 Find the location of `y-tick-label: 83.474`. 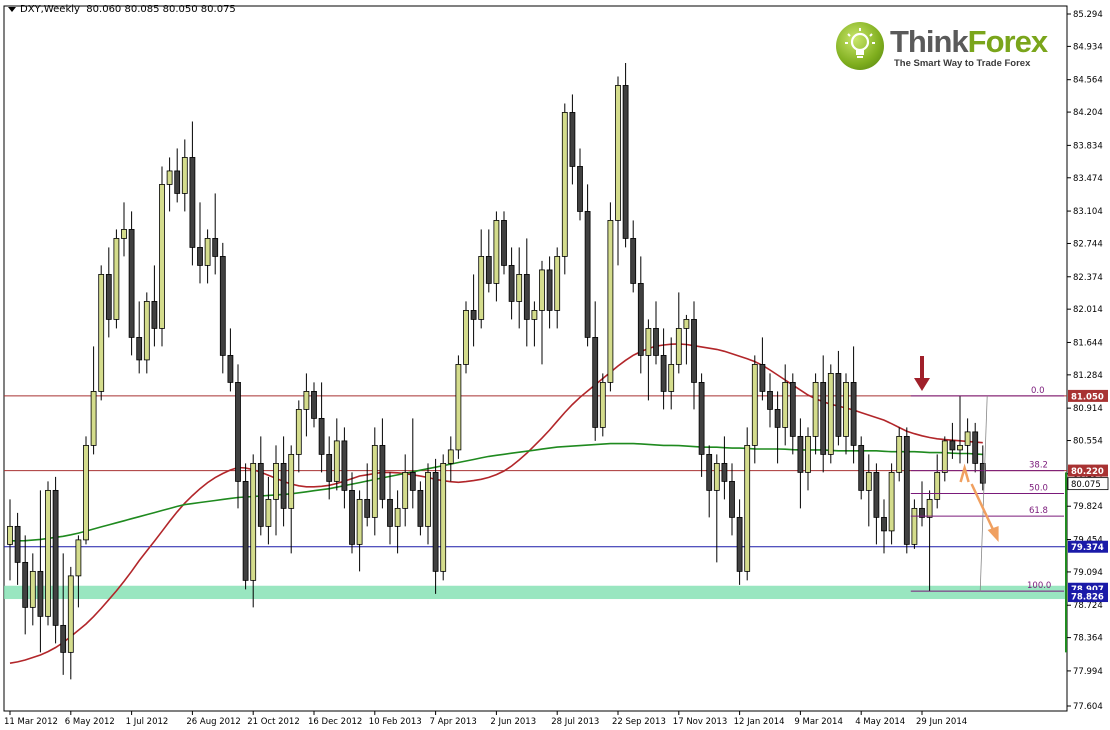

y-tick-label: 83.474 is located at coordinates (1088, 179).